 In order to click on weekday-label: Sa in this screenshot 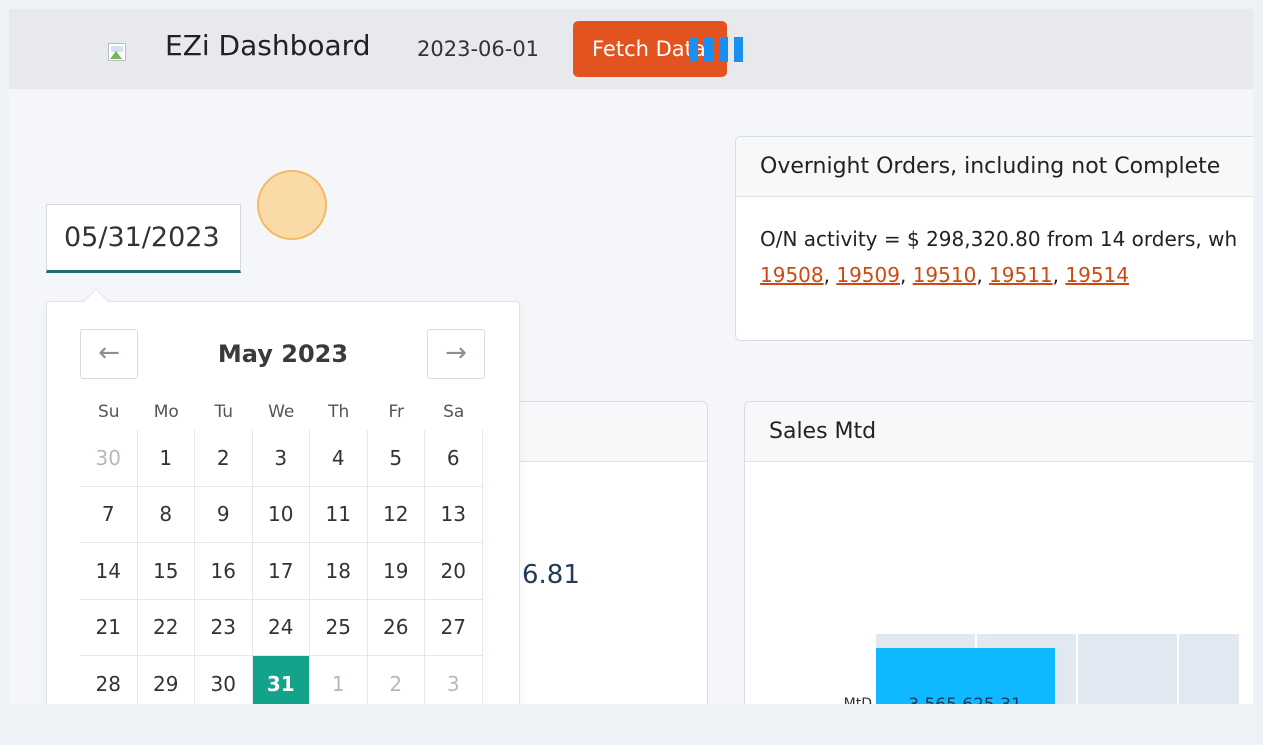, I will do `click(454, 412)`.